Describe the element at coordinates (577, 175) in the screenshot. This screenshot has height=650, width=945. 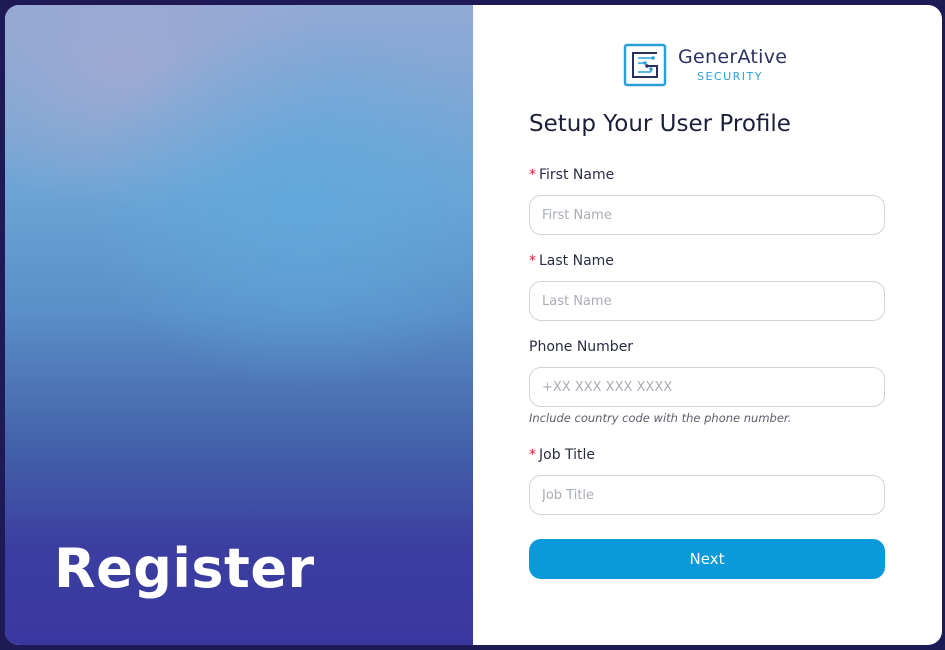
I see `first-name-label-text: First Name` at that location.